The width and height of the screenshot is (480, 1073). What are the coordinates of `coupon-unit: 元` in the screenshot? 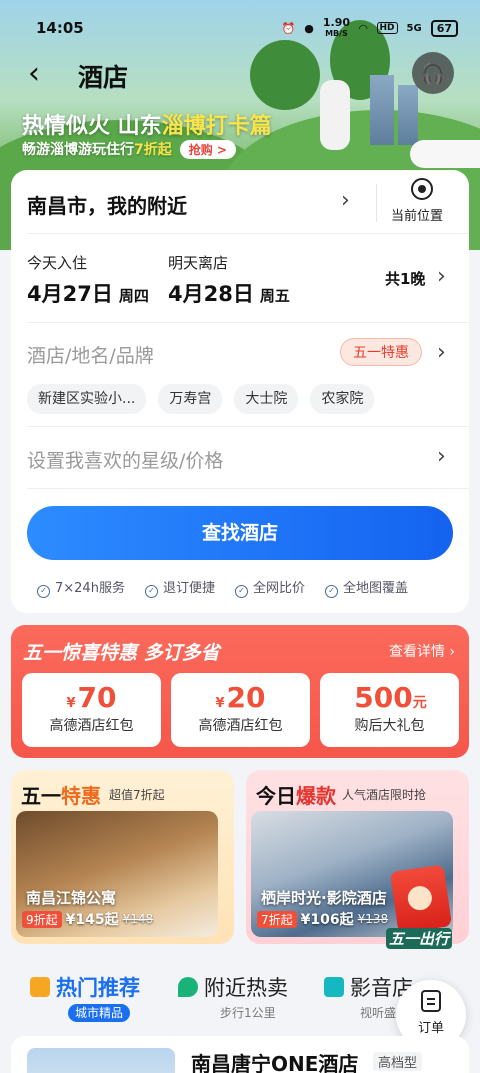 It's located at (419, 703).